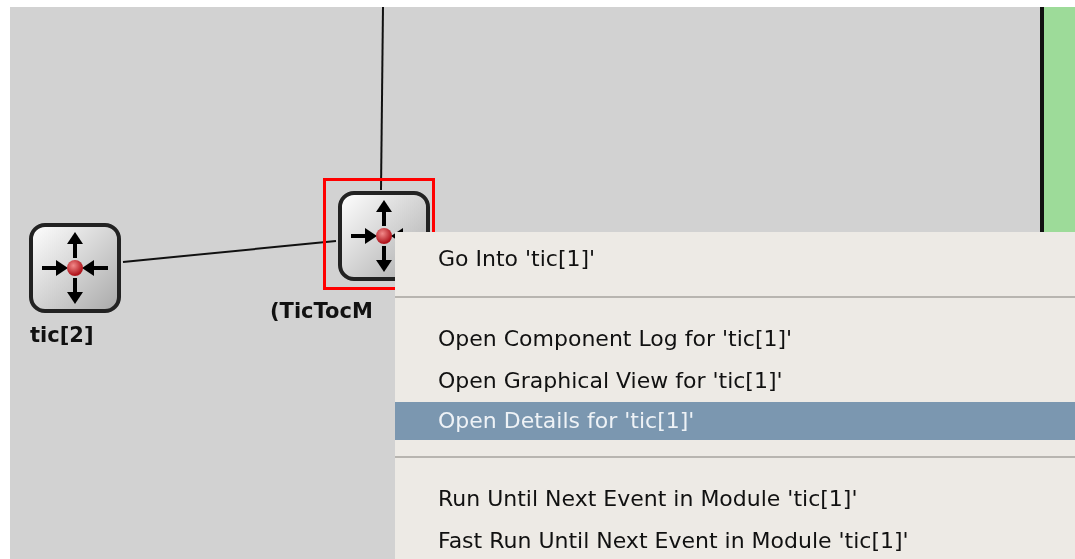 The height and width of the screenshot is (559, 1075). Describe the element at coordinates (321, 311) in the screenshot. I see `module-label: (TicTocM` at that location.